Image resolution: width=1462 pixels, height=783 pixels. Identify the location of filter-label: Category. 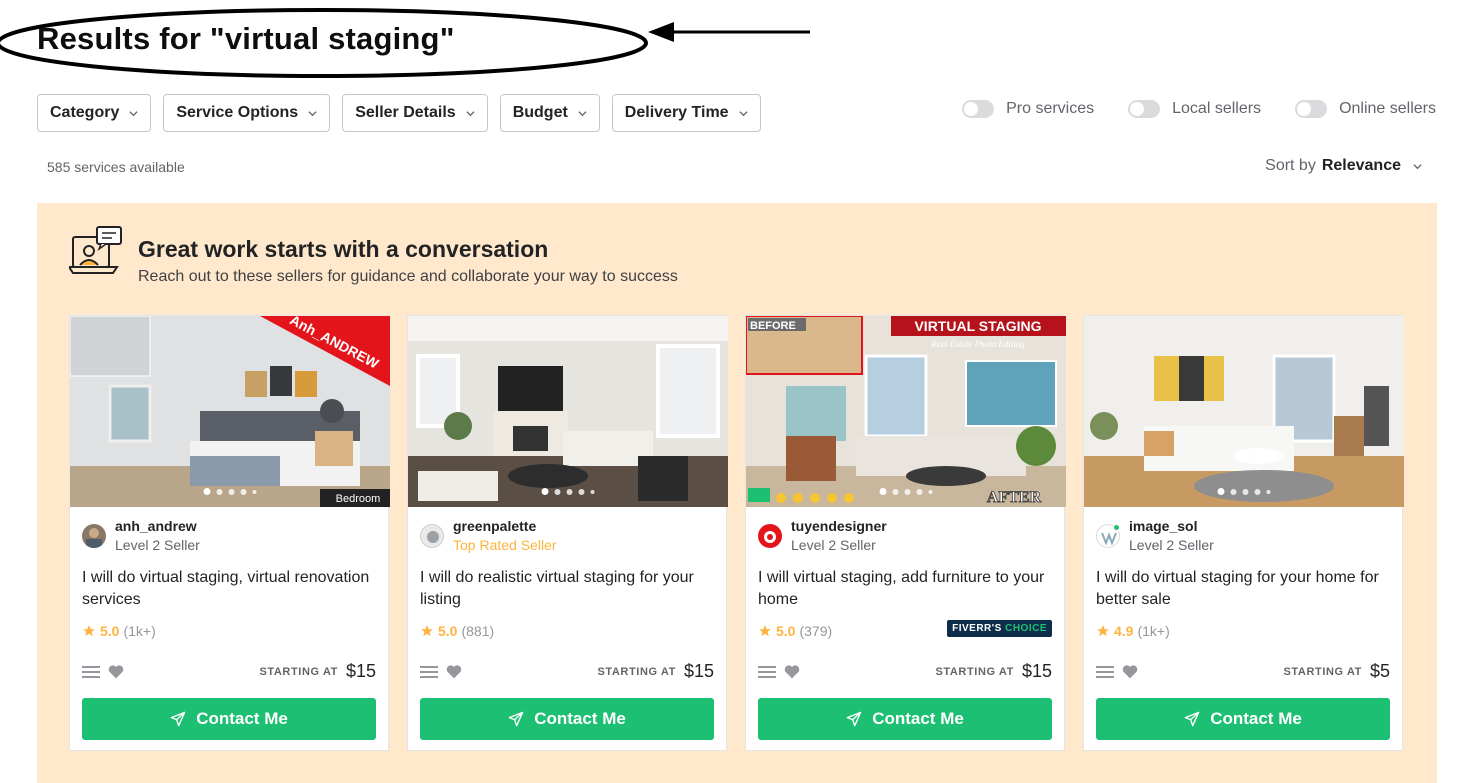
(85, 112).